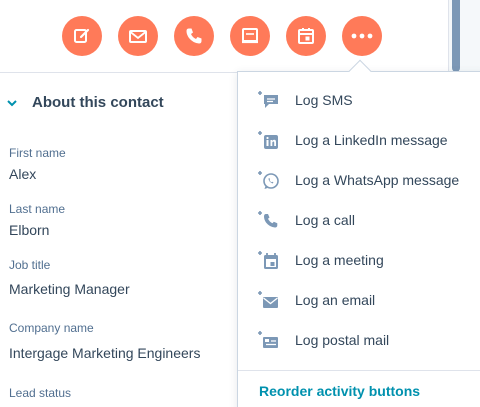 This screenshot has width=480, height=407. Describe the element at coordinates (335, 300) in the screenshot. I see `menu-item-label: Log an email` at that location.